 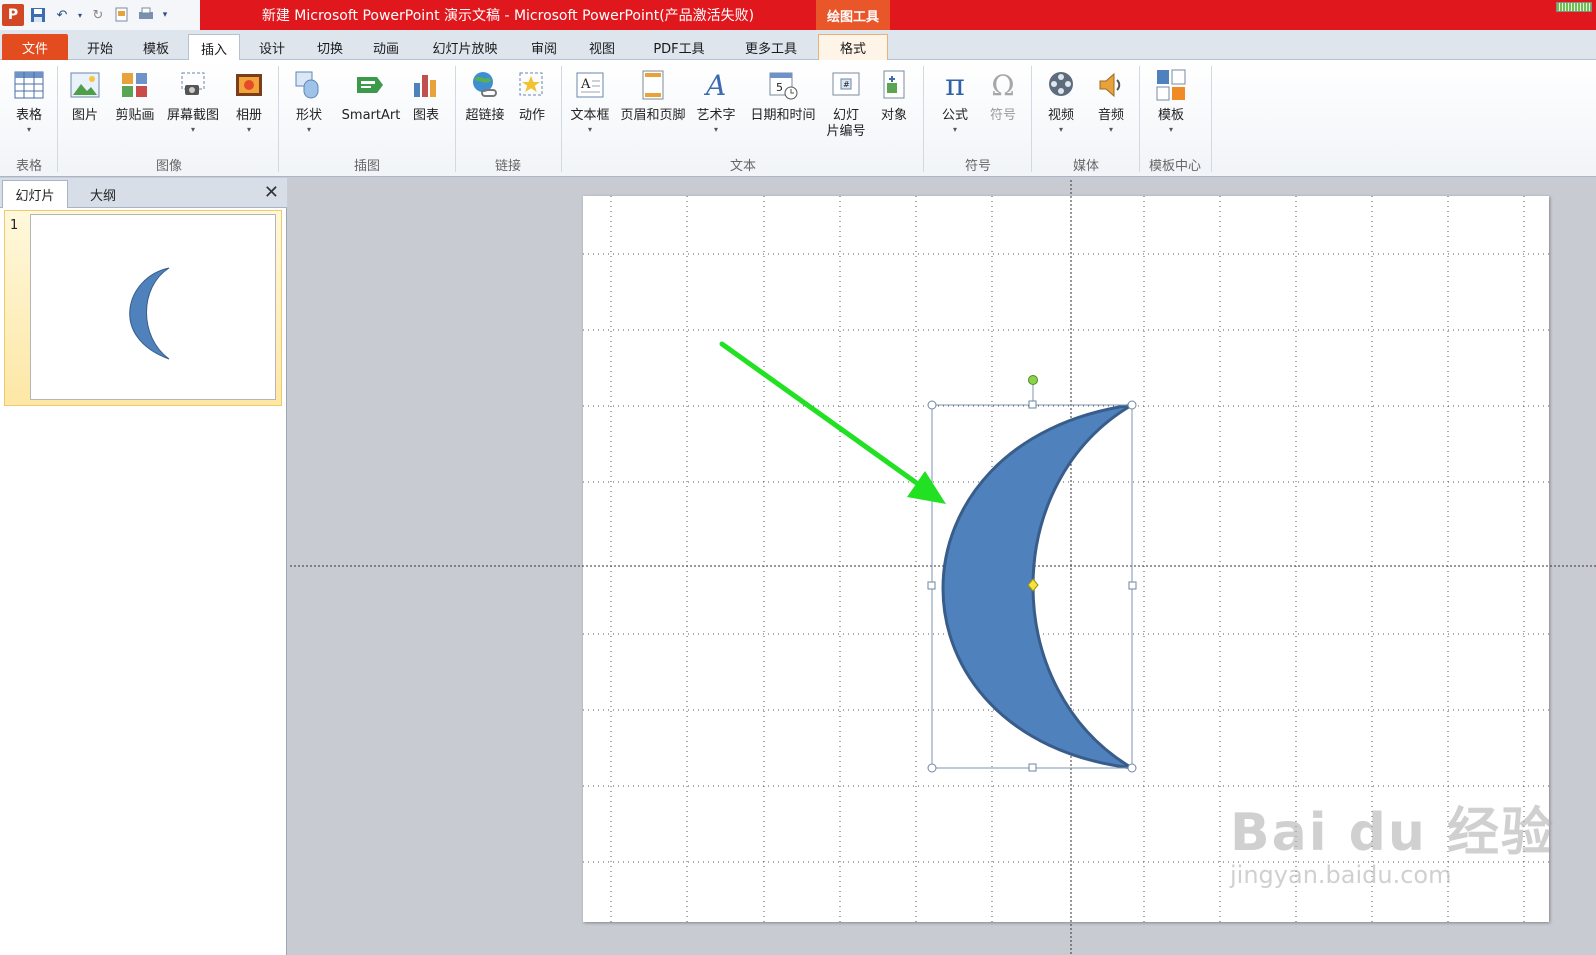 I want to click on tab-format: 格式, so click(x=853, y=47).